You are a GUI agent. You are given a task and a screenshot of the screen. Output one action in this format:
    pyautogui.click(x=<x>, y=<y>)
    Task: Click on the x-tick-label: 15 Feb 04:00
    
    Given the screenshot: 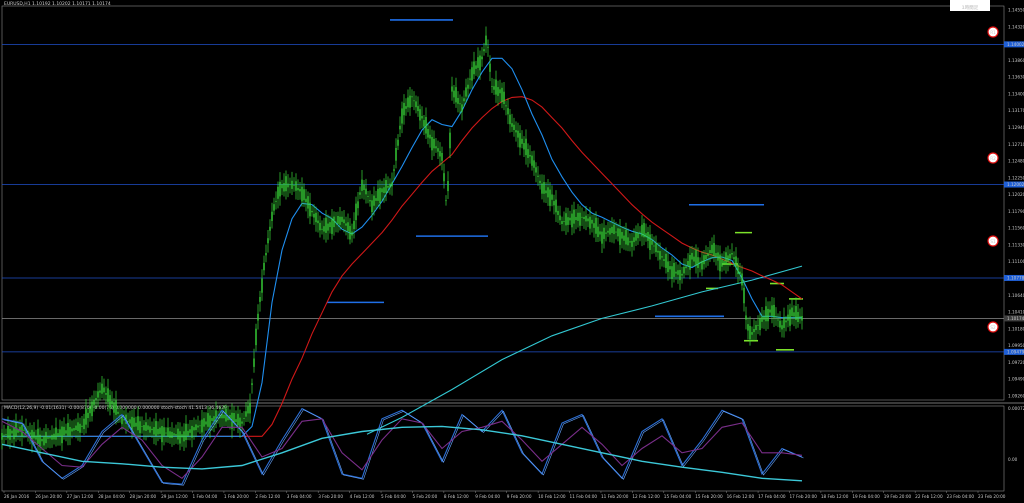 What is the action you would take?
    pyautogui.click(x=678, y=496)
    